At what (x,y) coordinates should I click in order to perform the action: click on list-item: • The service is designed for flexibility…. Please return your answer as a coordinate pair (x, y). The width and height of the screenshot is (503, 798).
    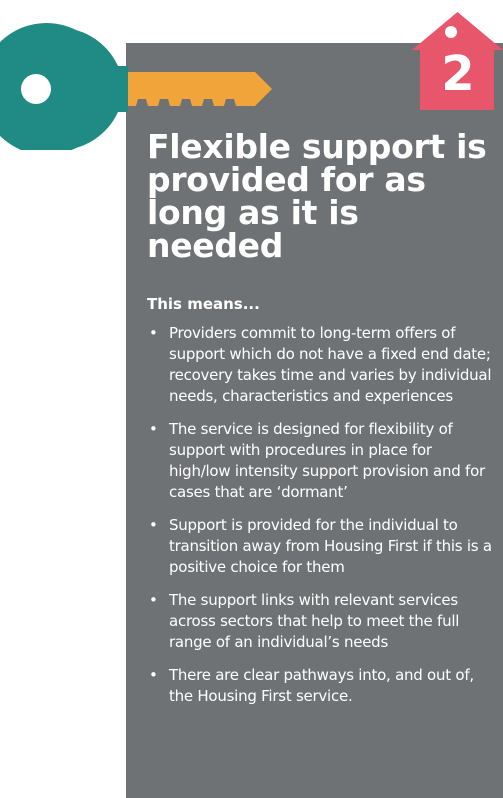
    Looking at the image, I should click on (322, 461).